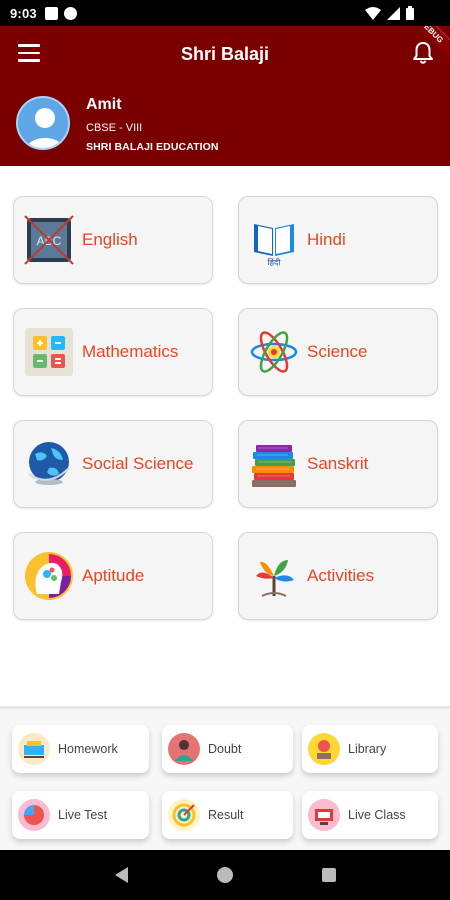 This screenshot has height=900, width=450. Describe the element at coordinates (49, 576) in the screenshot. I see `brain-gears-icon` at that location.